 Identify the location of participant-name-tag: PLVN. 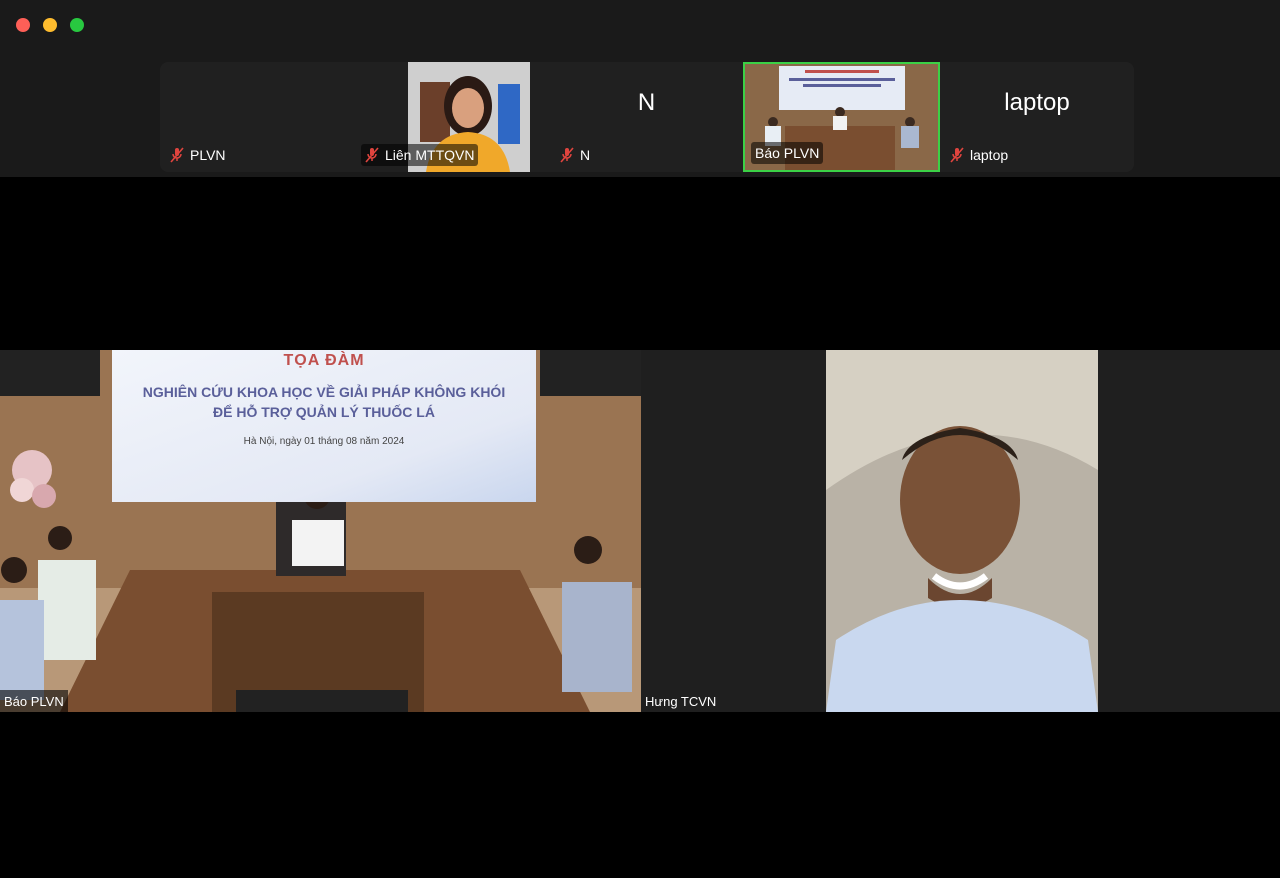
(198, 155).